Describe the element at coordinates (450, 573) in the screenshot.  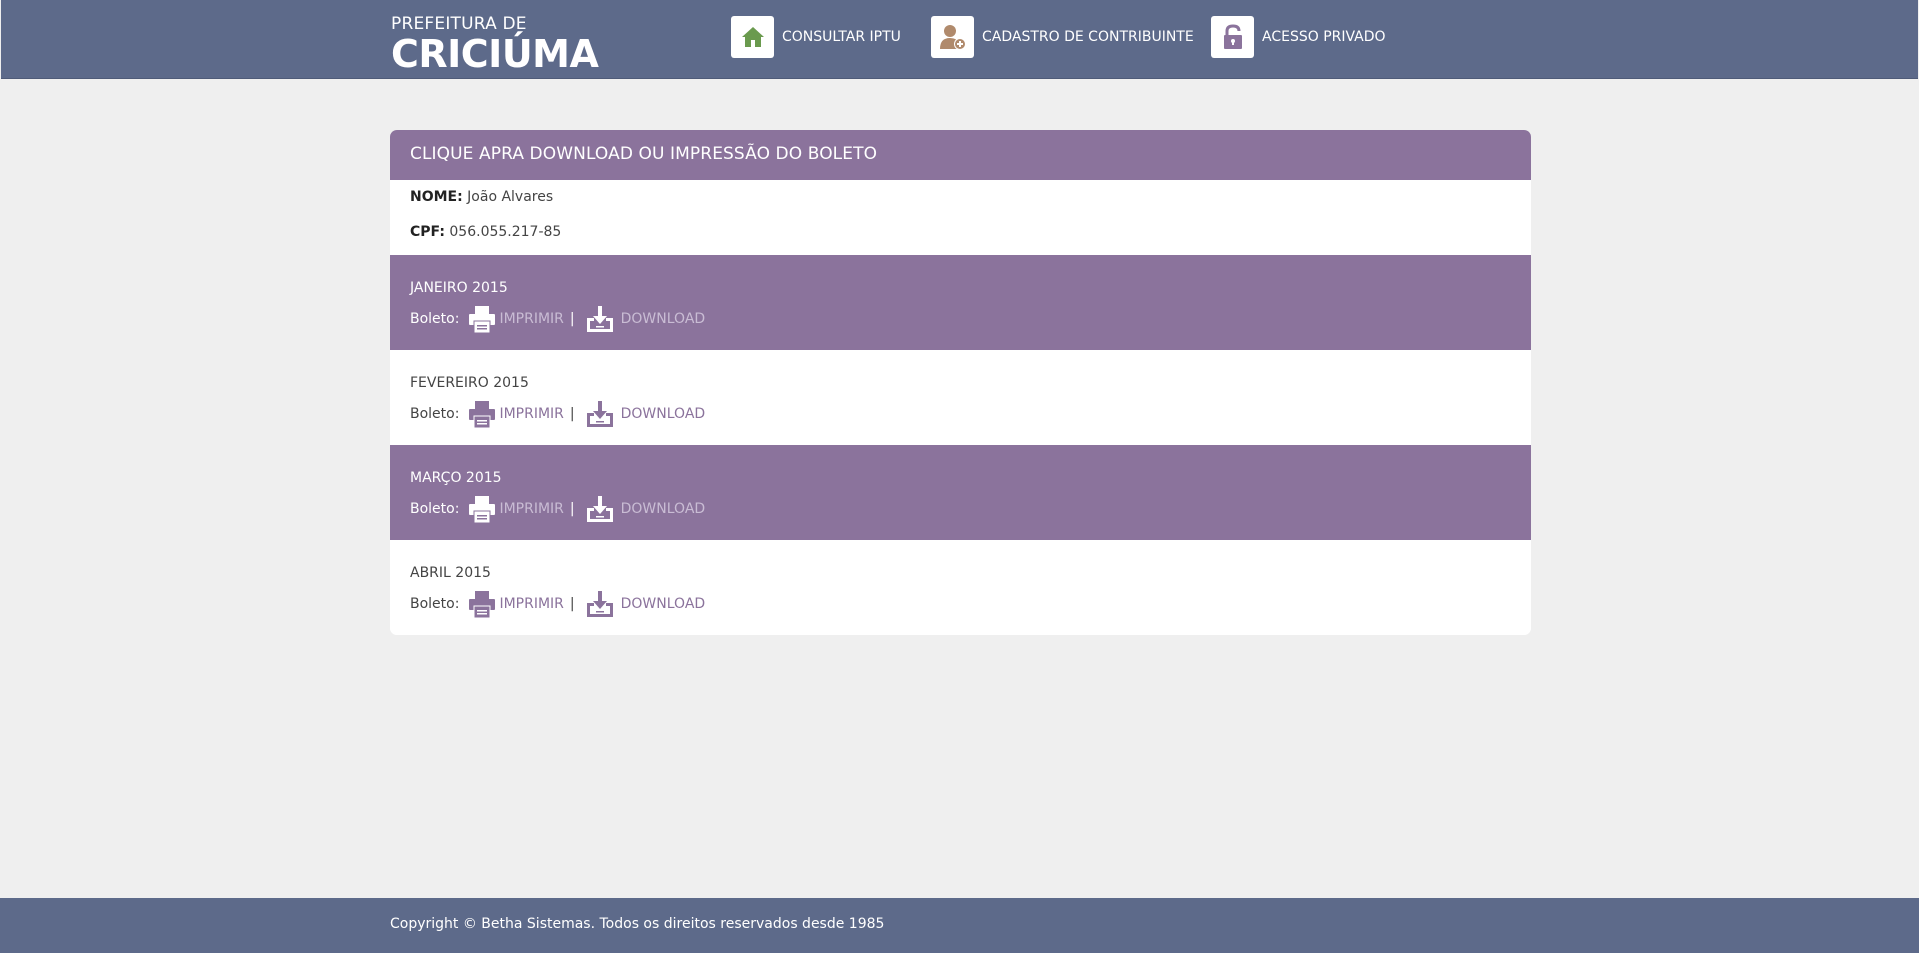
I see `month-title: ABRIL 2015` at that location.